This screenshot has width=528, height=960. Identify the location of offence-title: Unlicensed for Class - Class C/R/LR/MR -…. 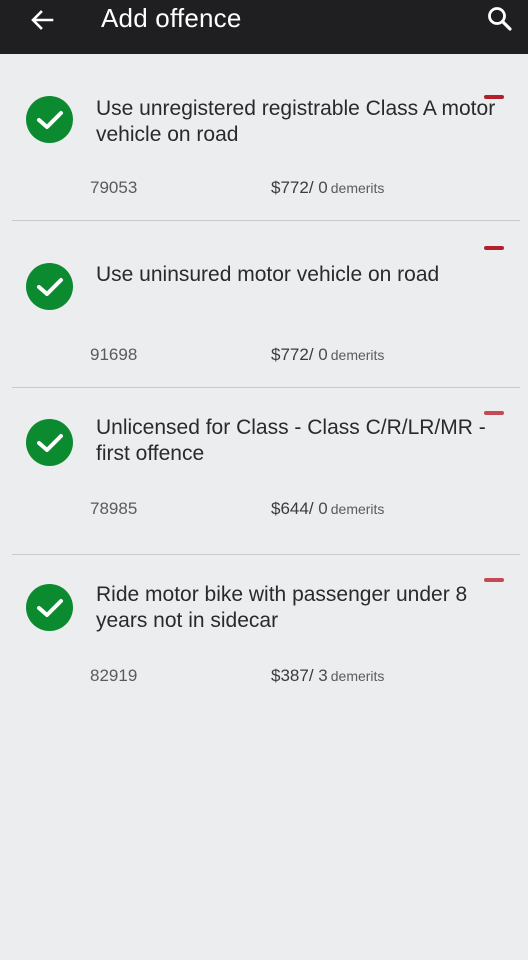
(291, 440).